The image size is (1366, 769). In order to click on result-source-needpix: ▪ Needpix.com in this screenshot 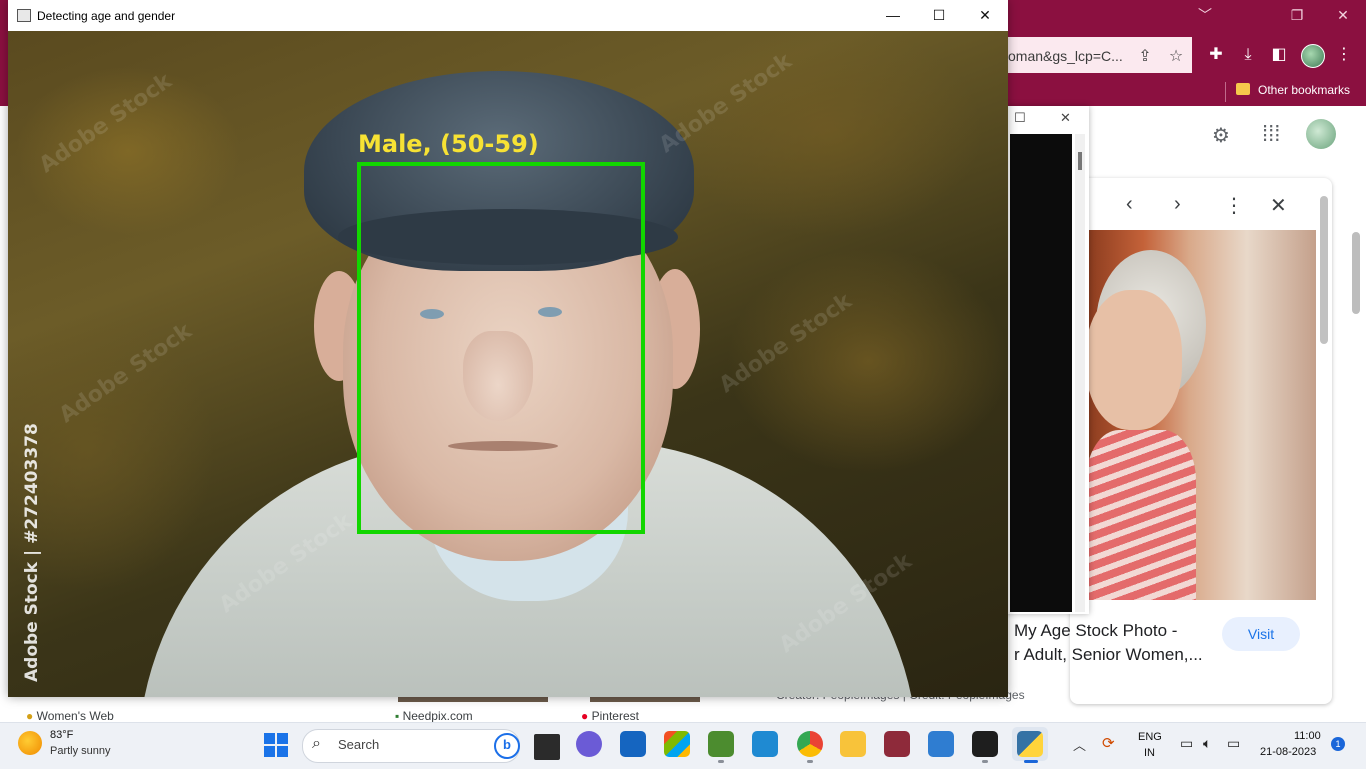, I will do `click(434, 716)`.